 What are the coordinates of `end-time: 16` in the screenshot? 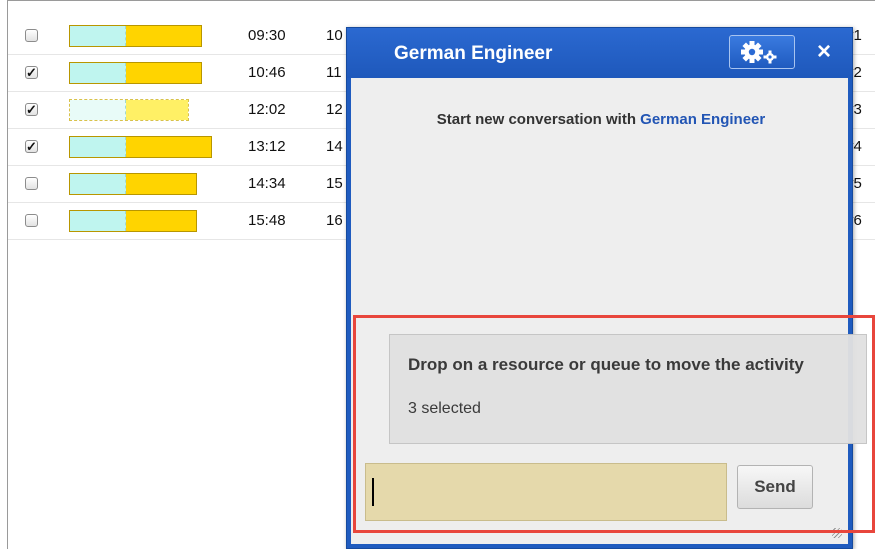 It's located at (334, 220).